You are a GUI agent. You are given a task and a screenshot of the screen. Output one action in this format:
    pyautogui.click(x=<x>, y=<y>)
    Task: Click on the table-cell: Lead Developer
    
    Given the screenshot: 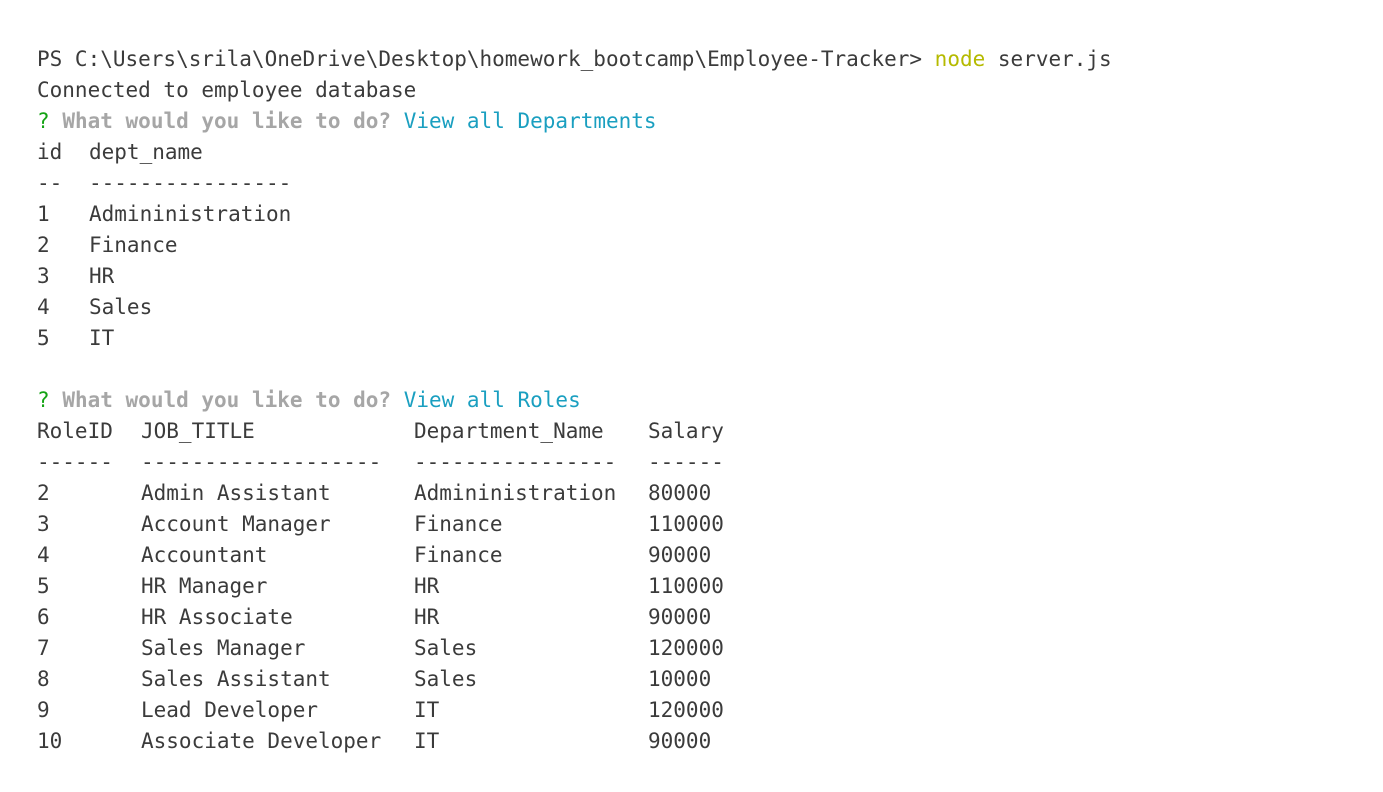 What is the action you would take?
    pyautogui.click(x=230, y=710)
    